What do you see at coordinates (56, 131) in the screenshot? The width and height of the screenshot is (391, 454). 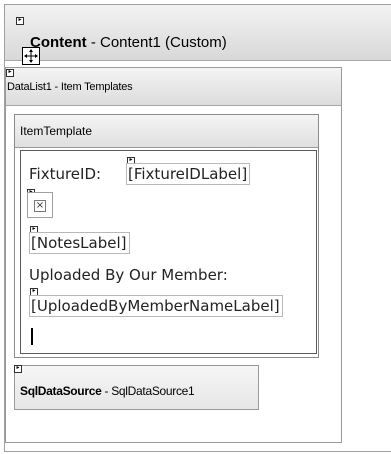 I see `item-template-title: ItemTemplate` at bounding box center [56, 131].